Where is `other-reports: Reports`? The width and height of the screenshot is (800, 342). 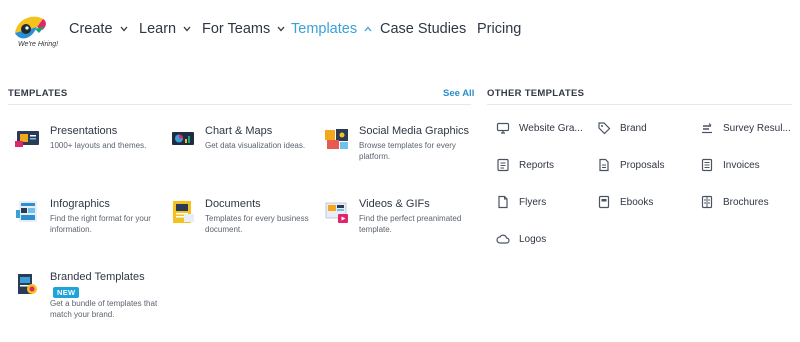
other-reports: Reports is located at coordinates (525, 165).